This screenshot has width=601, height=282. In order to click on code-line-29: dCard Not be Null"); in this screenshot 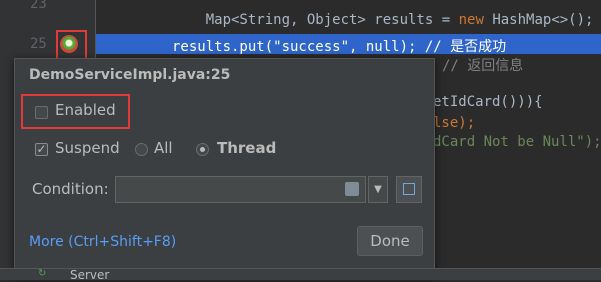, I will do `click(517, 142)`.